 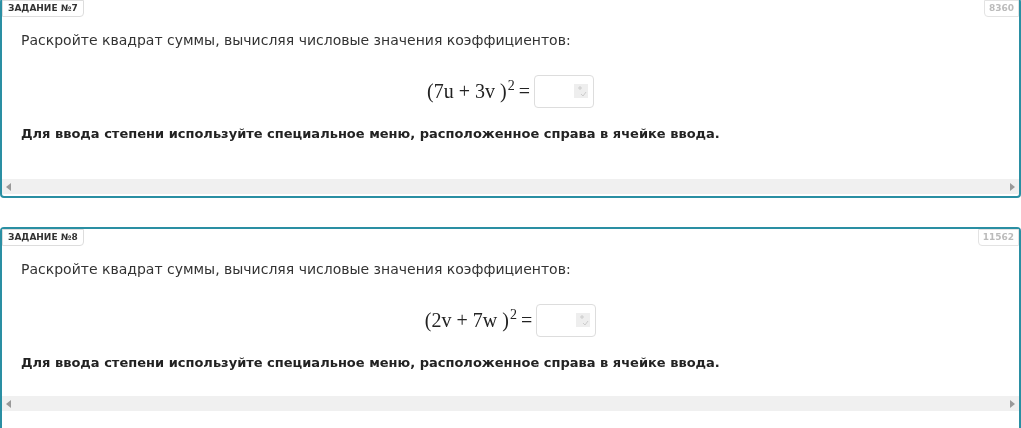 I want to click on math-expression: (7u + 3v ), so click(x=467, y=92).